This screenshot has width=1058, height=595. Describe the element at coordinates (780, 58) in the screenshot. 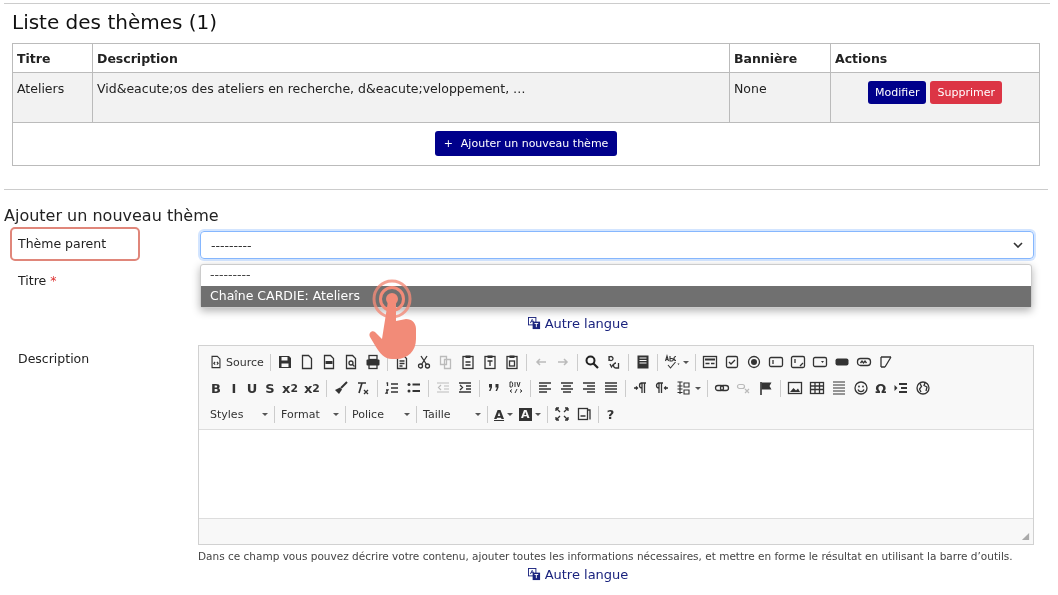

I see `column-header: Bannière` at that location.